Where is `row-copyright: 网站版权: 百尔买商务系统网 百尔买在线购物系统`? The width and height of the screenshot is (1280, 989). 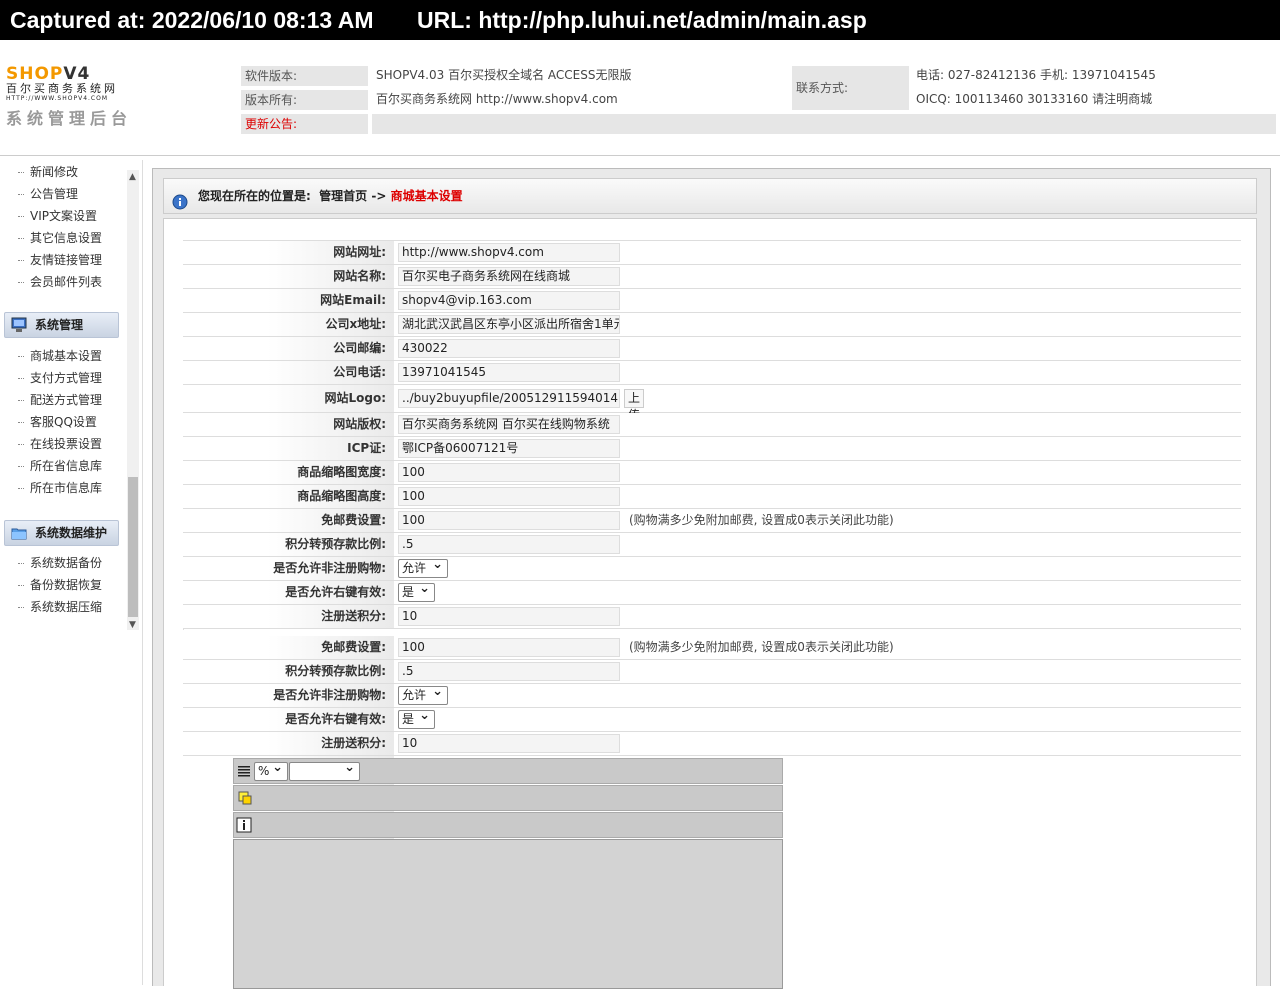
row-copyright: 网站版权: 百尔买商务系统网 百尔买在线购物系统 is located at coordinates (712, 425).